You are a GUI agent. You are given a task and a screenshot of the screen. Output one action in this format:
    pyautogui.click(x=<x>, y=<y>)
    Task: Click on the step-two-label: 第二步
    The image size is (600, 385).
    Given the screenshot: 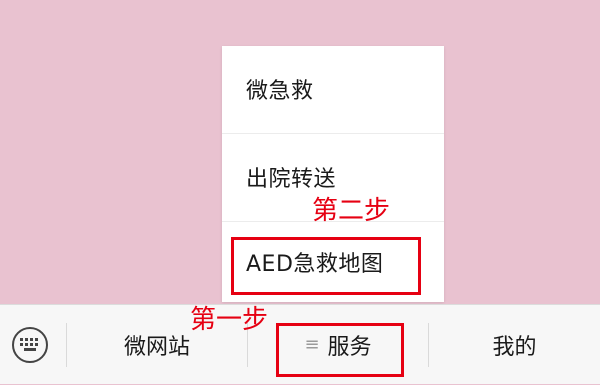 What is the action you would take?
    pyautogui.click(x=351, y=211)
    